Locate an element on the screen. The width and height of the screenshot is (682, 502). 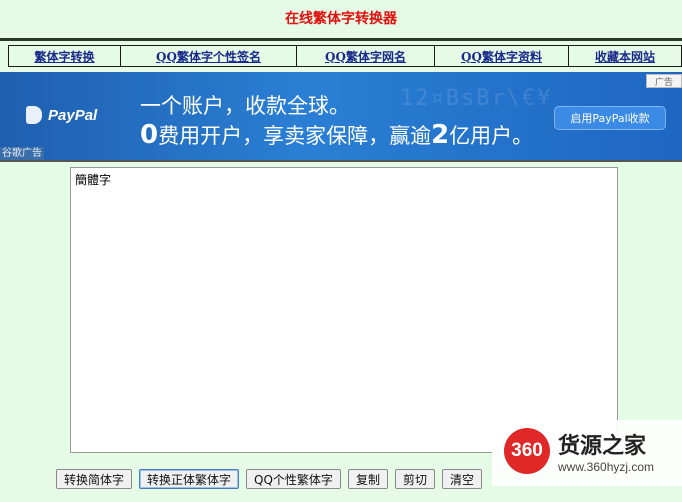
nav-row: 繁体字转换 QQ繁体字个性签名 QQ繁体字网名 QQ繁体字资料 收藏本网站 is located at coordinates (345, 56).